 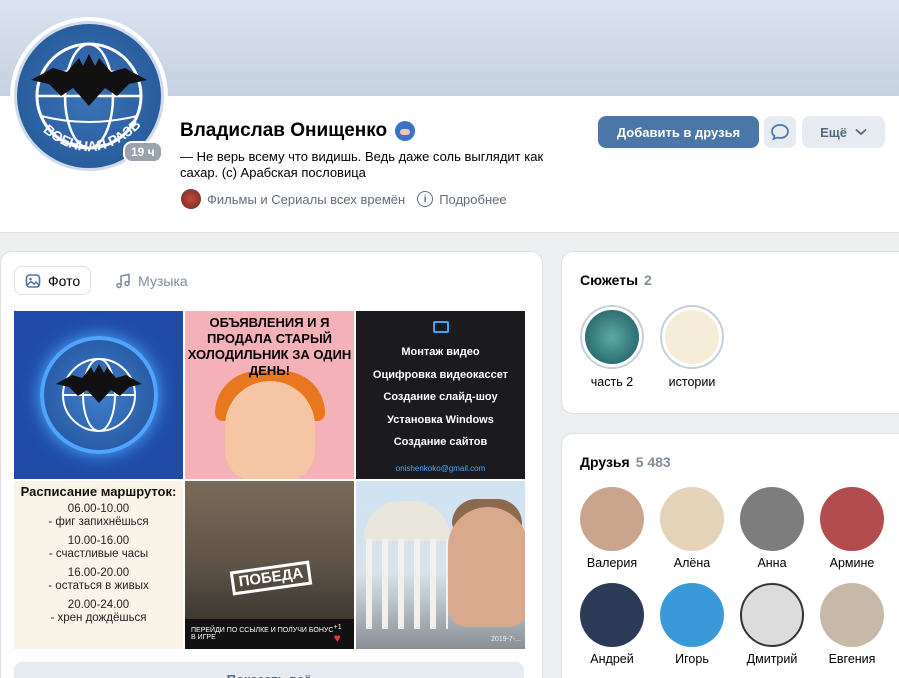 I want to click on more-label: Ещё, so click(x=833, y=132).